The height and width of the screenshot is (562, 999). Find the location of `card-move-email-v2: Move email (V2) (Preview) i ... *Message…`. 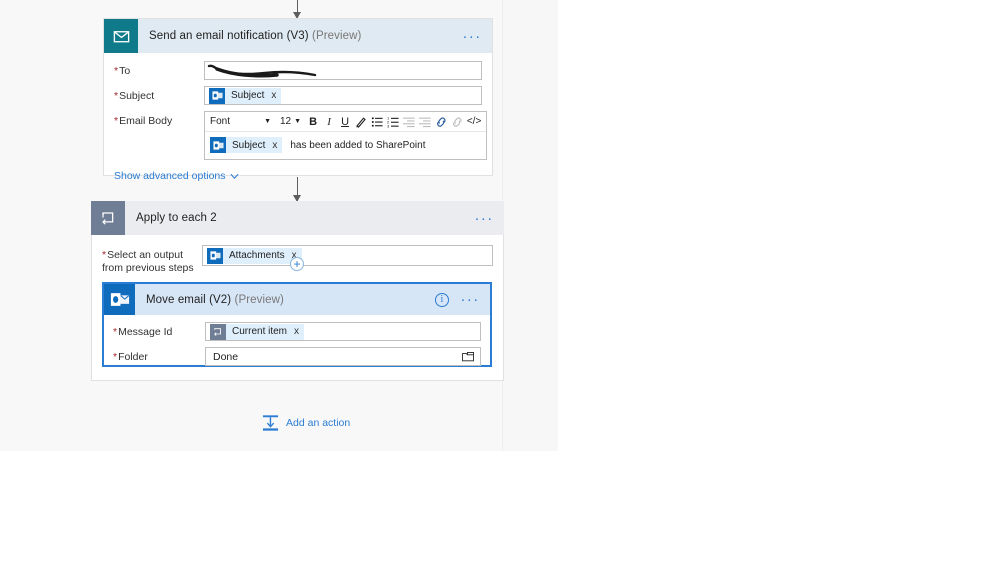

card-move-email-v2: Move email (V2) (Preview) i ... *Message… is located at coordinates (297, 324).